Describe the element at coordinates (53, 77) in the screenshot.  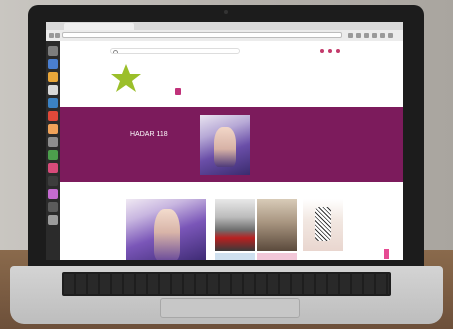
I see `browser-icon` at that location.